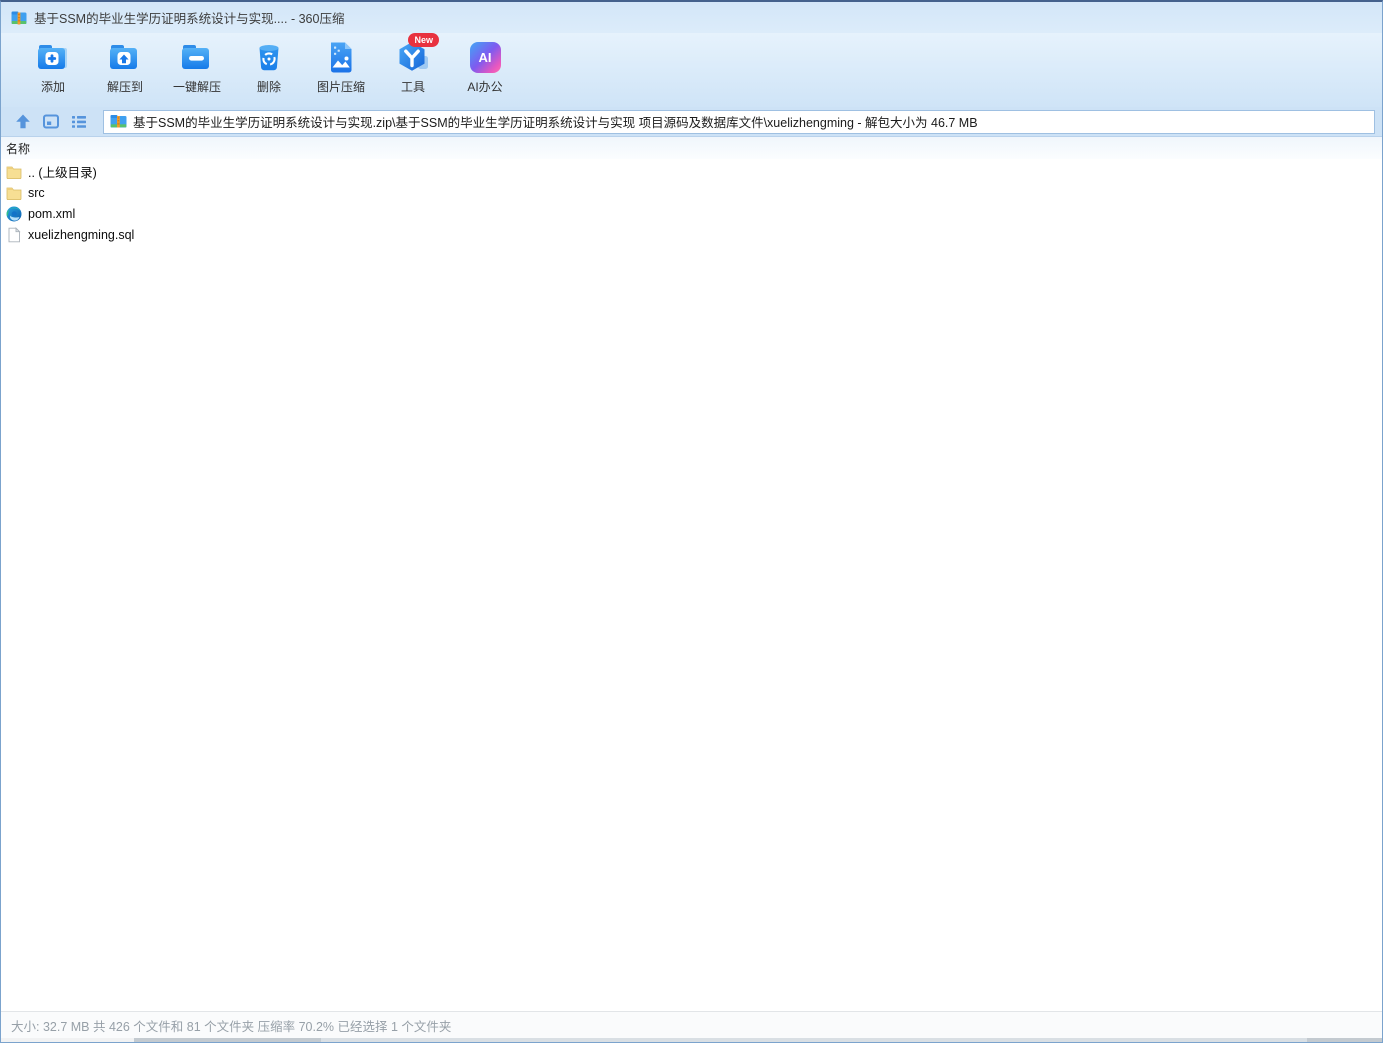 This screenshot has width=1383, height=1043. Describe the element at coordinates (52, 213) in the screenshot. I see `file-name: pom.xml` at that location.